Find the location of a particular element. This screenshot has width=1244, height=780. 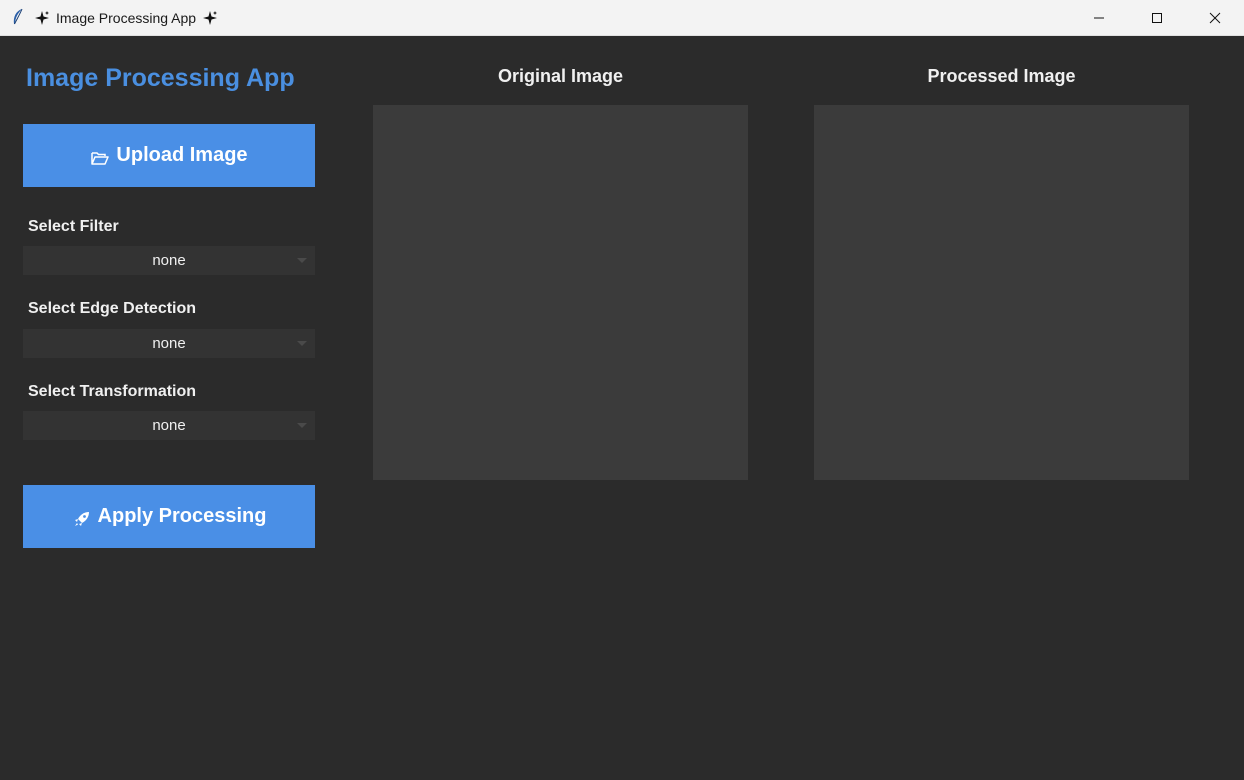

window-title-text: Image Processing App is located at coordinates (126, 18).